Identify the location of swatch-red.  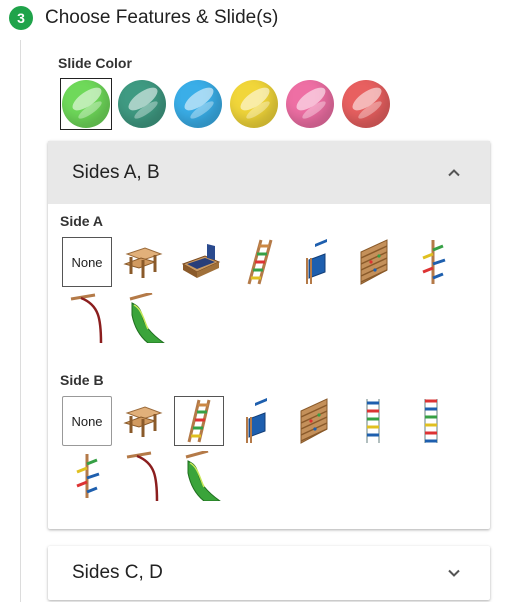
(366, 104).